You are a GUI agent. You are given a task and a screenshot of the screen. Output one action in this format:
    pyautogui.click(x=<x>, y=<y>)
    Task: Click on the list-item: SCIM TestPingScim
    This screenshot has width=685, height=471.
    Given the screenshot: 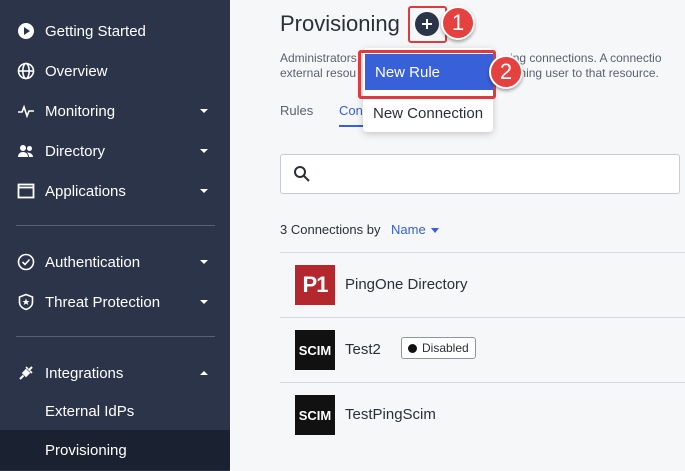 What is the action you would take?
    pyautogui.click(x=482, y=414)
    